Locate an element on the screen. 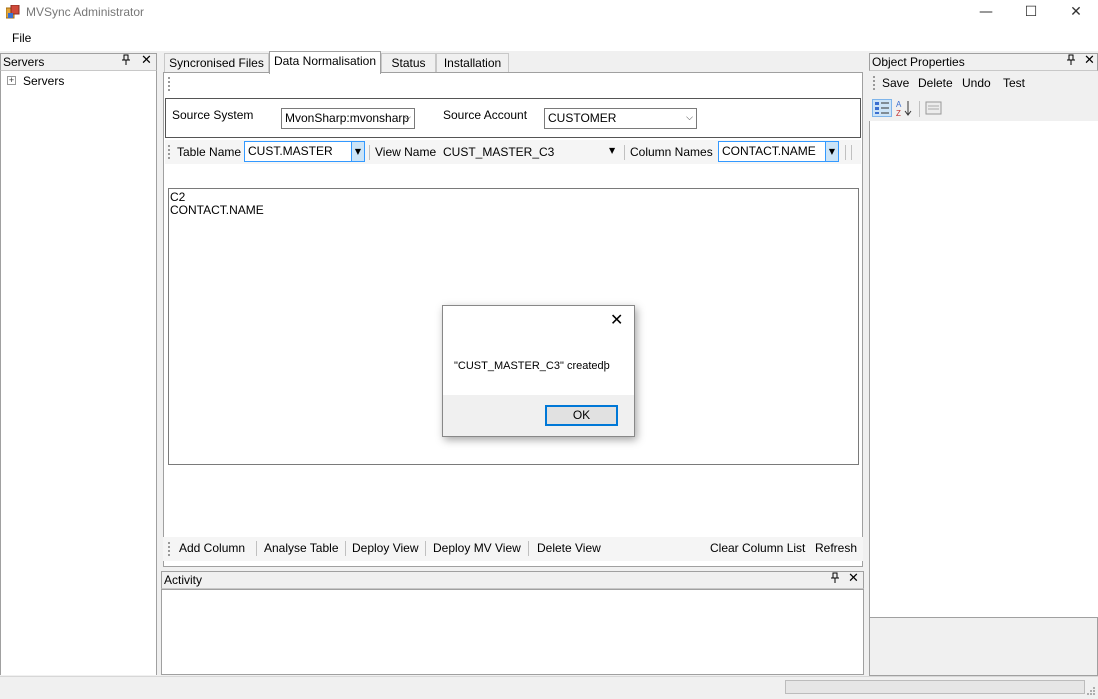 The height and width of the screenshot is (699, 1098). dialog-close-icon: ✕ is located at coordinates (616, 319).